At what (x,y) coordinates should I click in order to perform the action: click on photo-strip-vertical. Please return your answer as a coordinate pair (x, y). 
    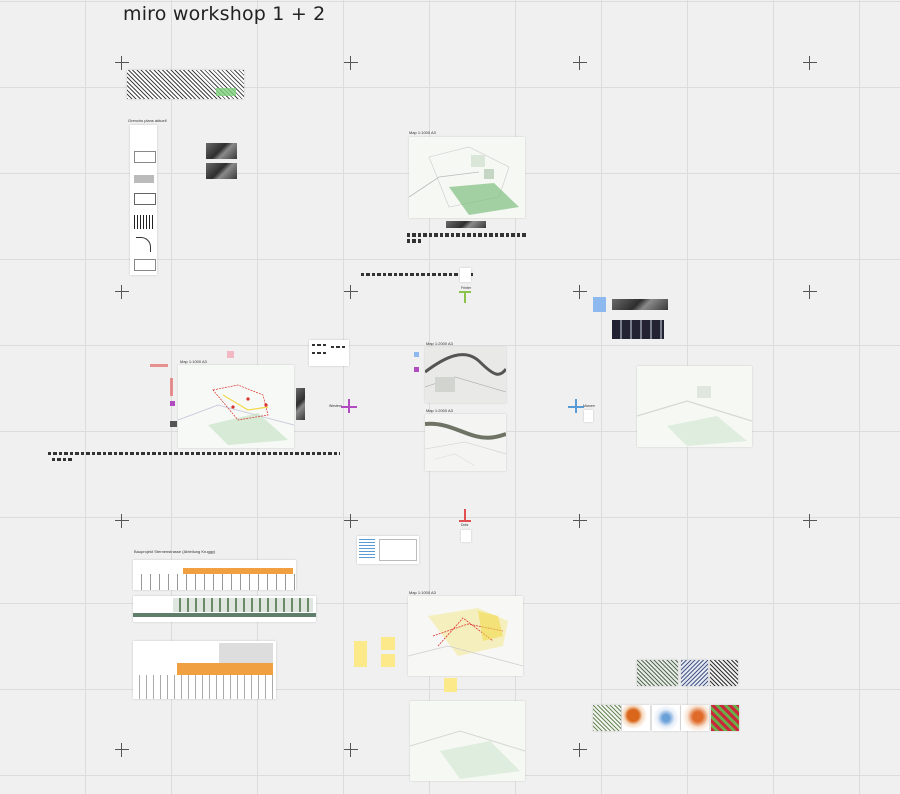
    Looking at the image, I should click on (300, 404).